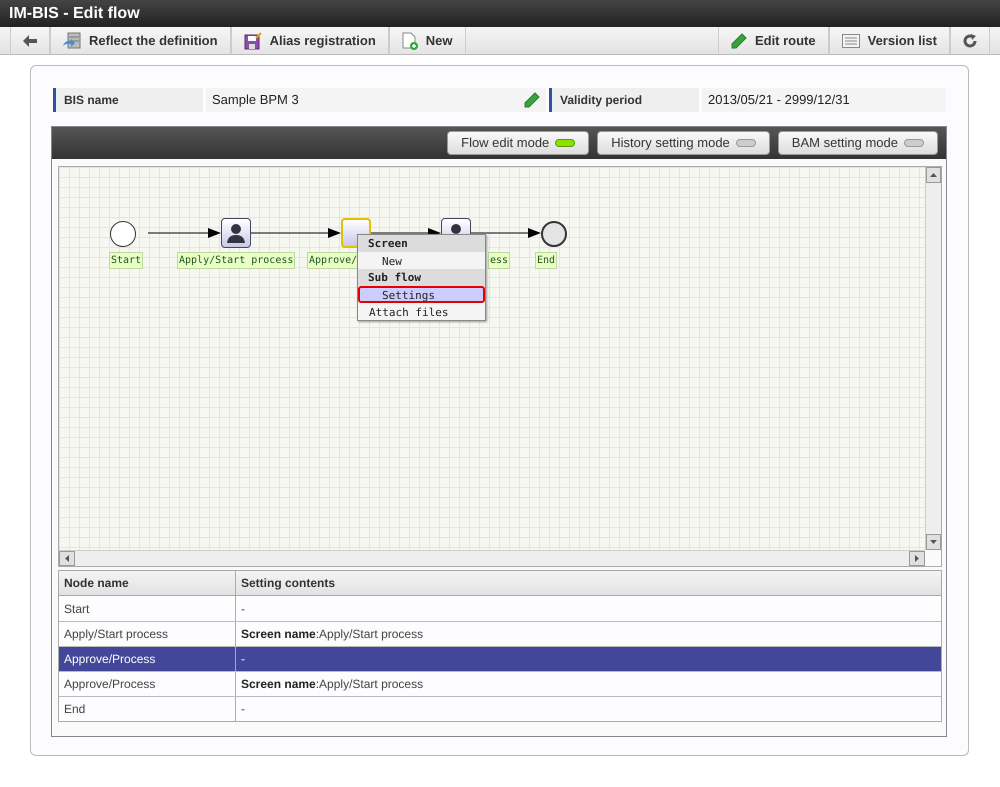 This screenshot has width=1000, height=787. What do you see at coordinates (500, 633) in the screenshot?
I see `table-row: Apply/Start process Screen name:Apply/Start process` at bounding box center [500, 633].